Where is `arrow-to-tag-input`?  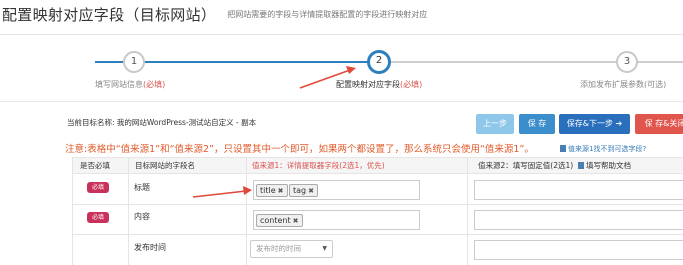 arrow-to-tag-input is located at coordinates (222, 192).